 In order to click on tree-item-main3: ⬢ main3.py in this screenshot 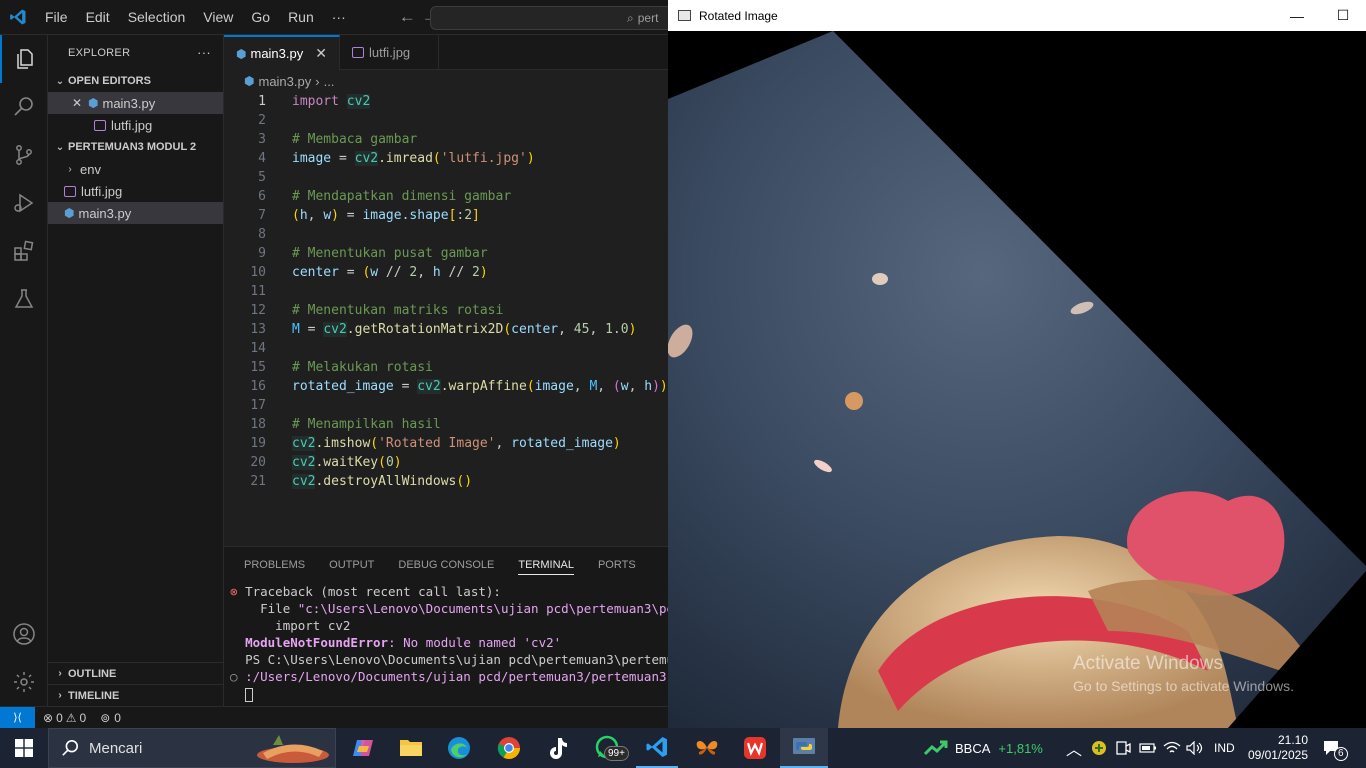, I will do `click(135, 213)`.